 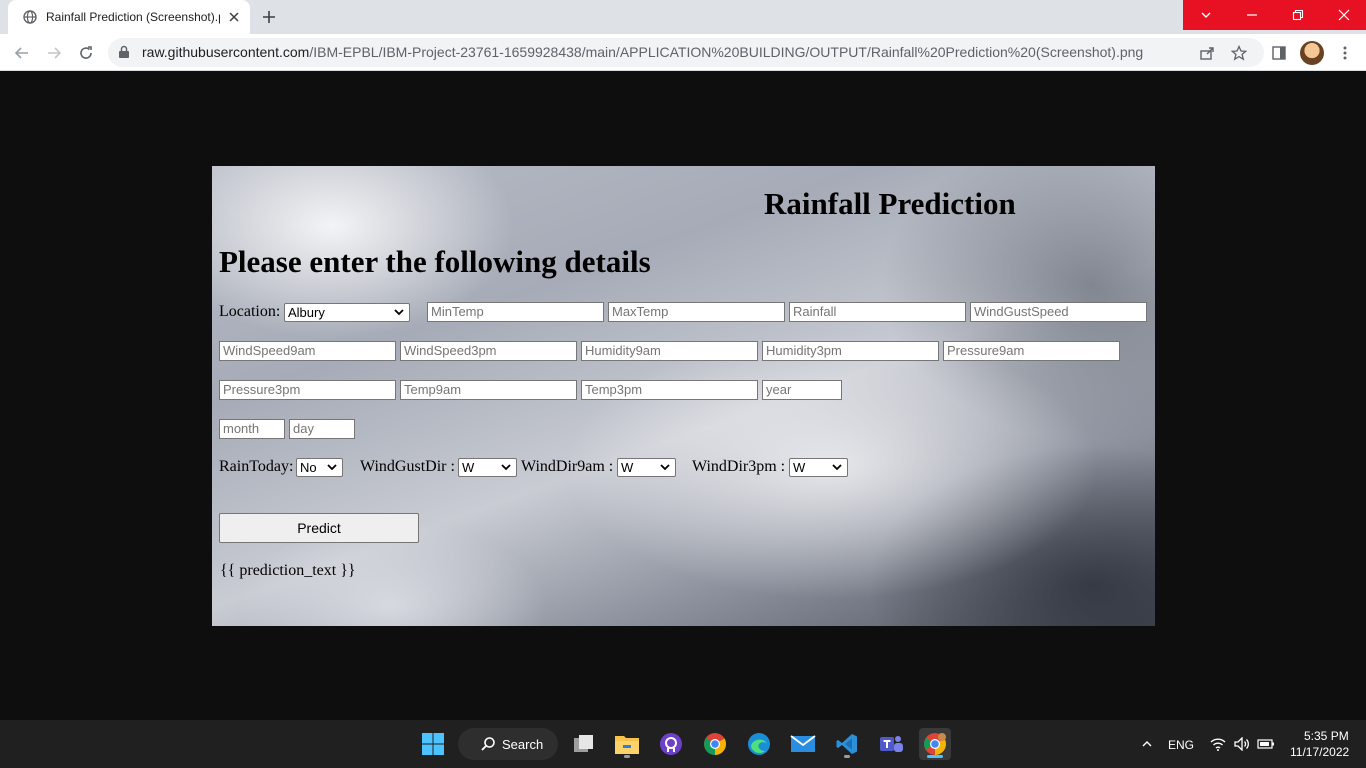 What do you see at coordinates (1326, 736) in the screenshot?
I see `clock-time: 5:35 PM` at bounding box center [1326, 736].